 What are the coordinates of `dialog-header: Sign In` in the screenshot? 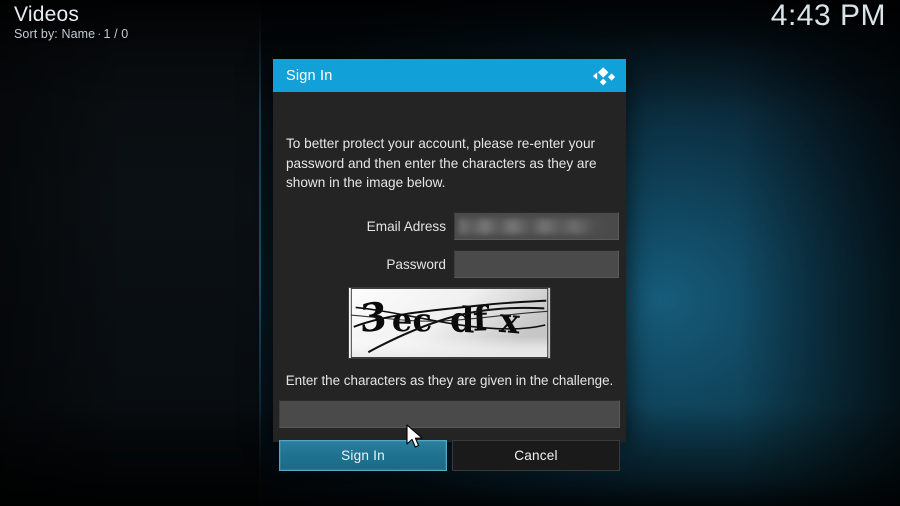 It's located at (449, 75).